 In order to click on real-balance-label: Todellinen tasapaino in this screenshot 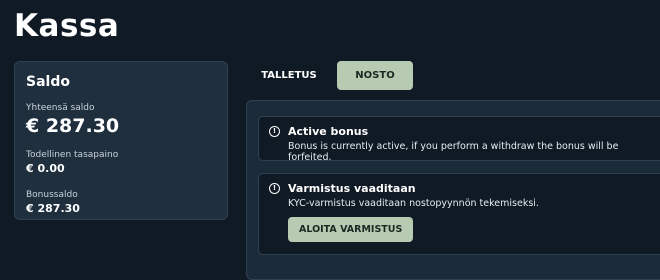, I will do `click(72, 155)`.